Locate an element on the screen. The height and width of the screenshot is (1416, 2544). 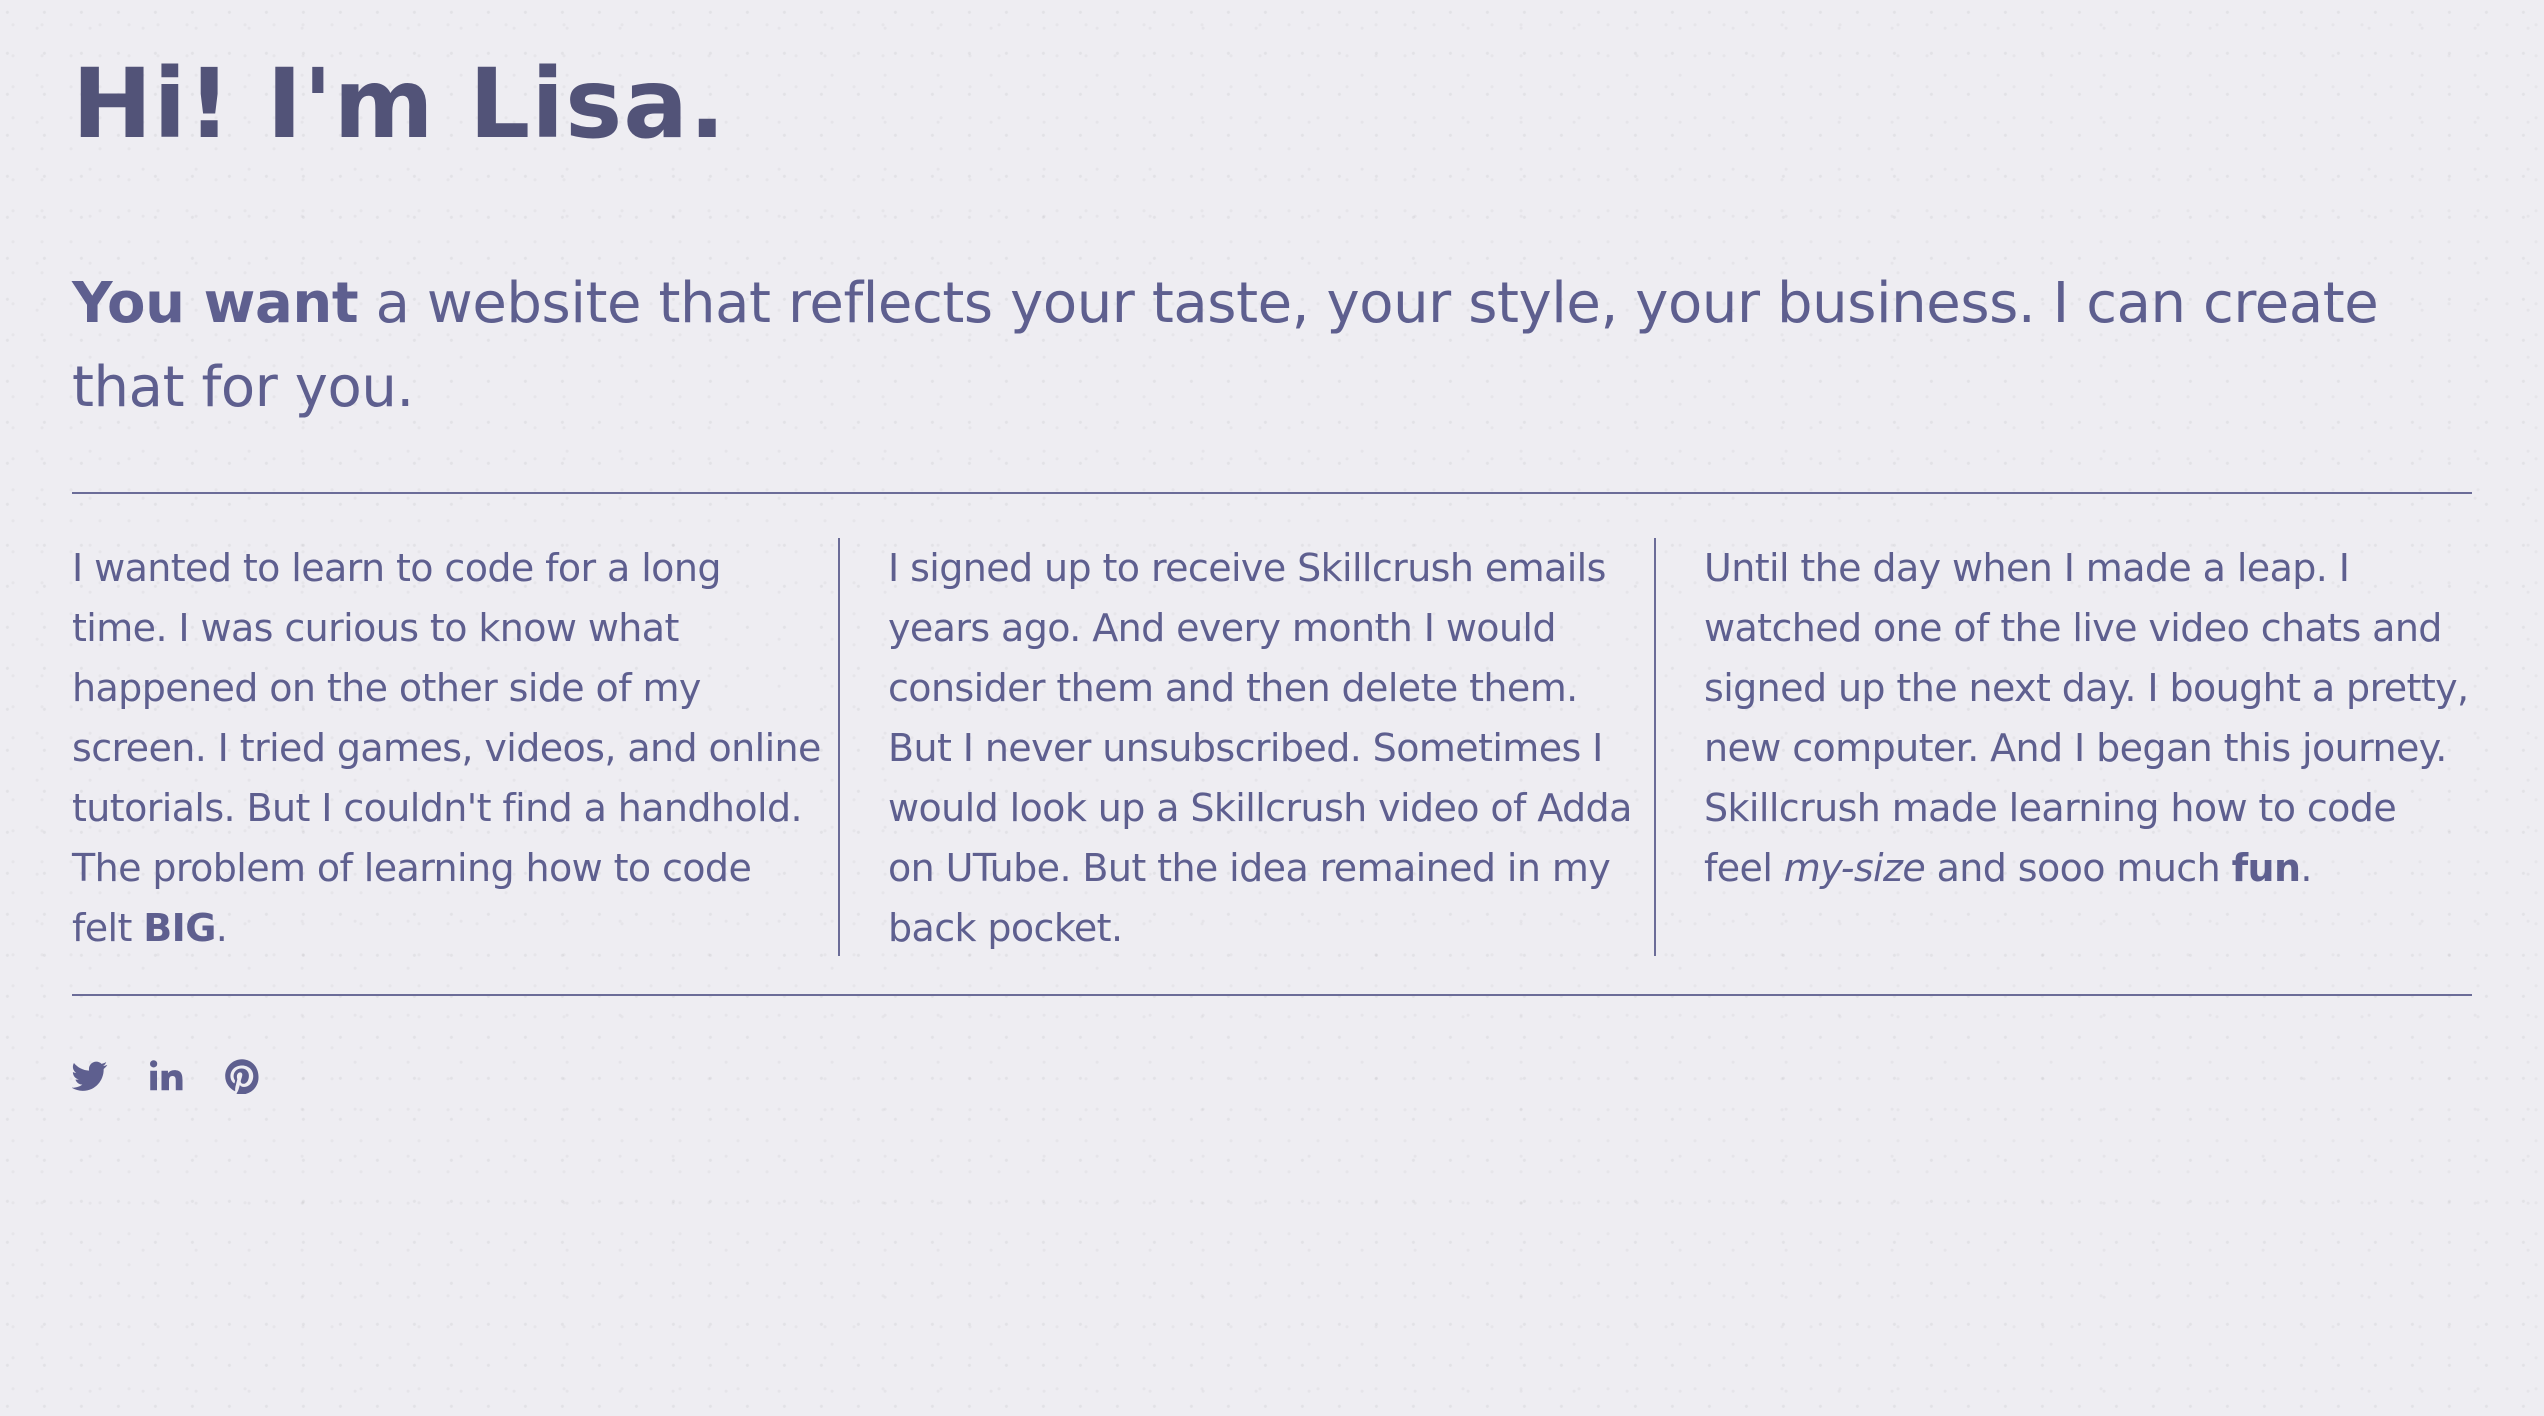
linkedin-icon is located at coordinates (166, 1075).